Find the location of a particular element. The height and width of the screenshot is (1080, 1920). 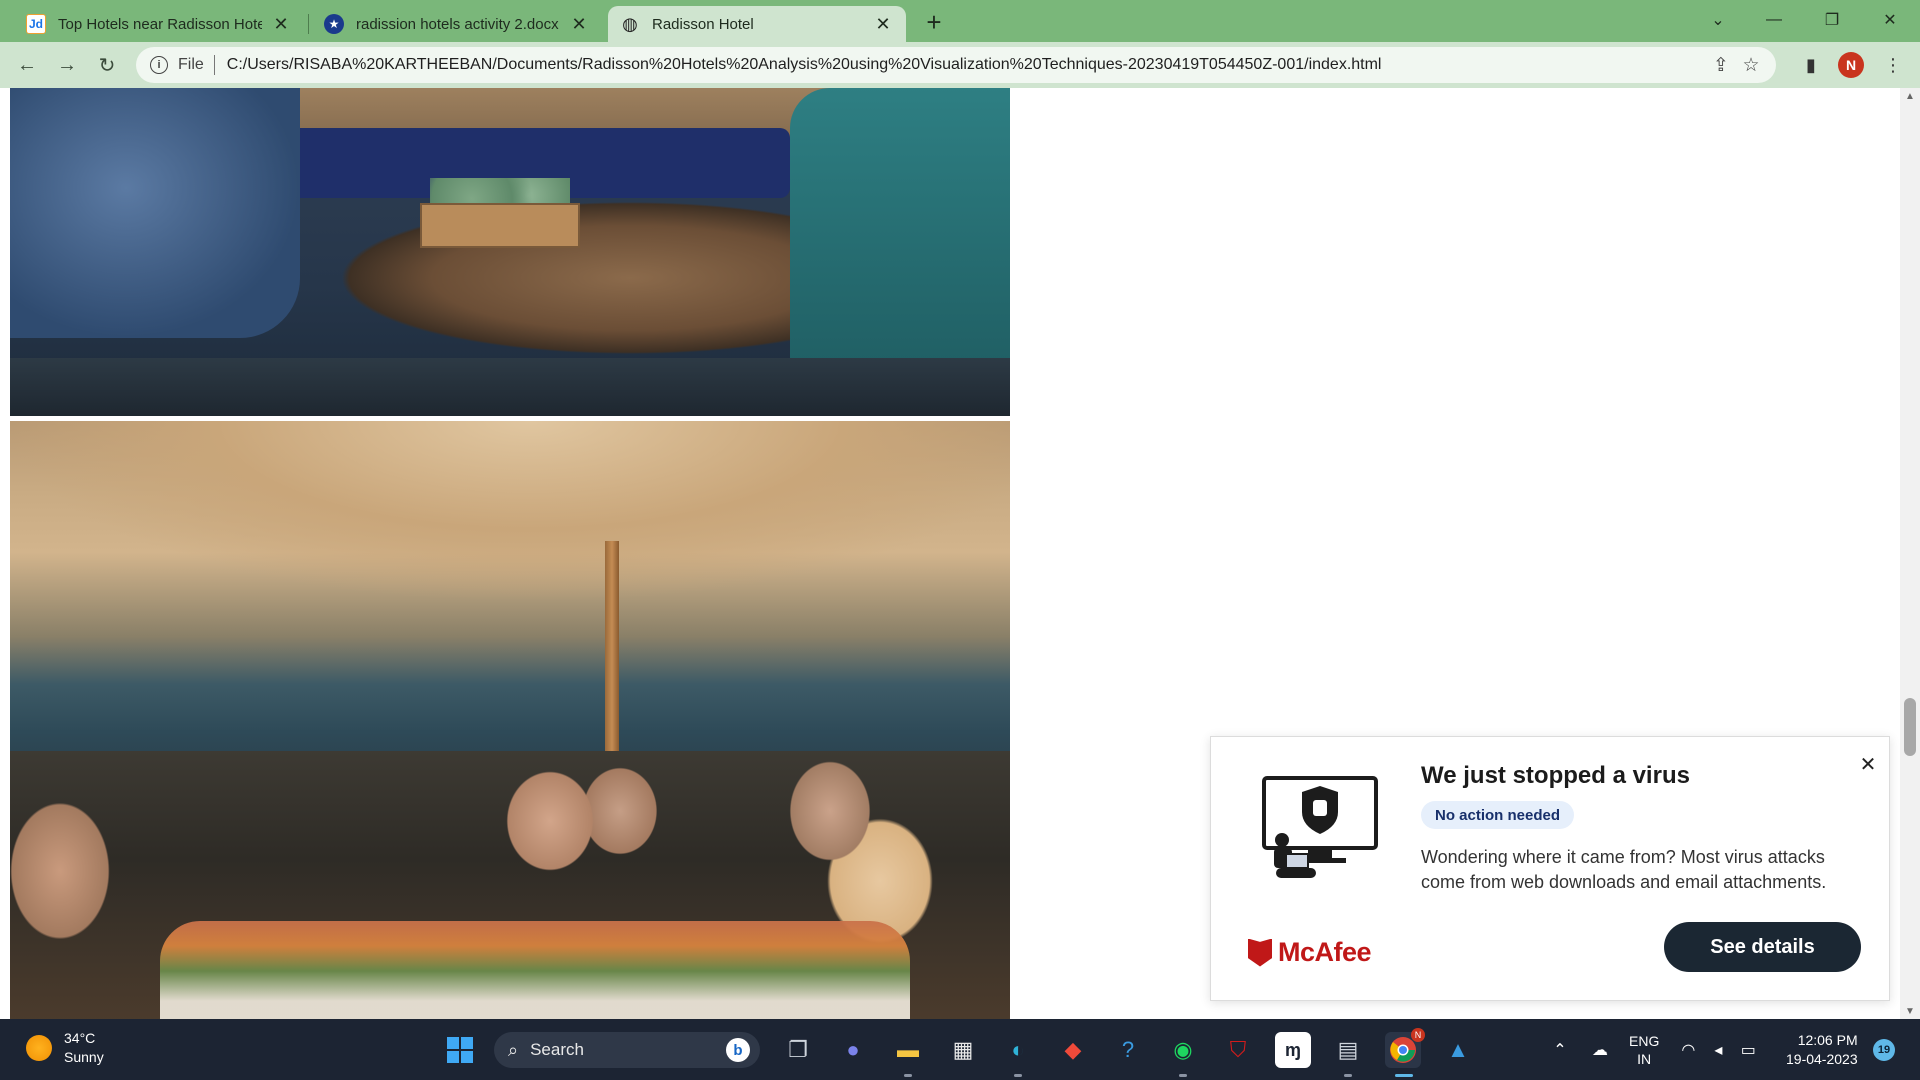

clock-time: 12:06 PM is located at coordinates (1827, 1040).